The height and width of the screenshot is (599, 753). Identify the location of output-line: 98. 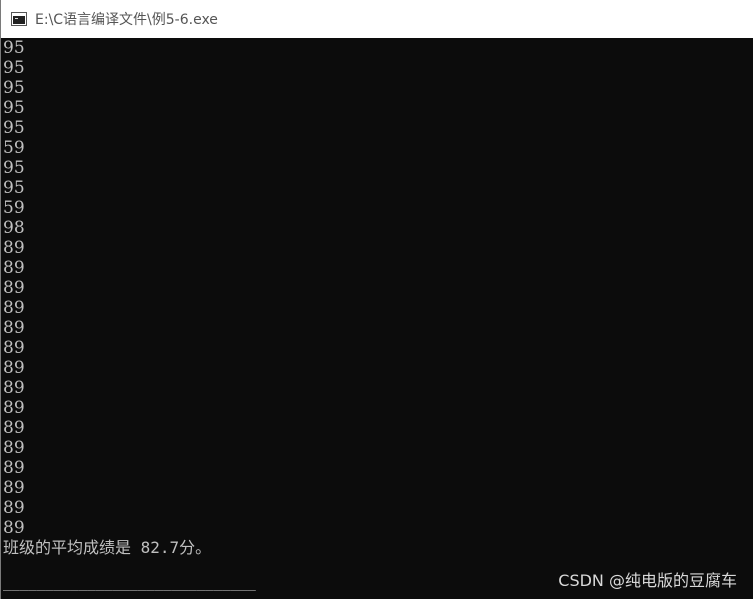
(14, 228).